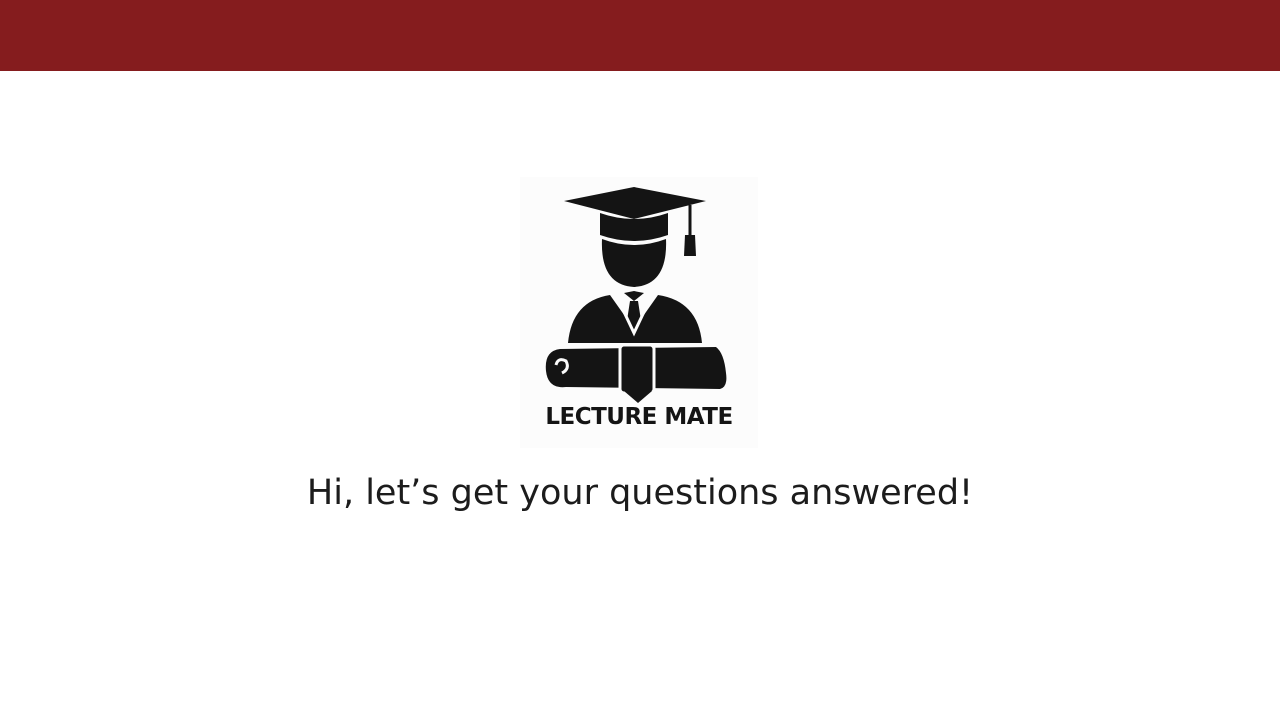 This screenshot has height=720, width=1280. Describe the element at coordinates (639, 312) in the screenshot. I see `lecture-mate-logo: LECTURE MATE` at that location.